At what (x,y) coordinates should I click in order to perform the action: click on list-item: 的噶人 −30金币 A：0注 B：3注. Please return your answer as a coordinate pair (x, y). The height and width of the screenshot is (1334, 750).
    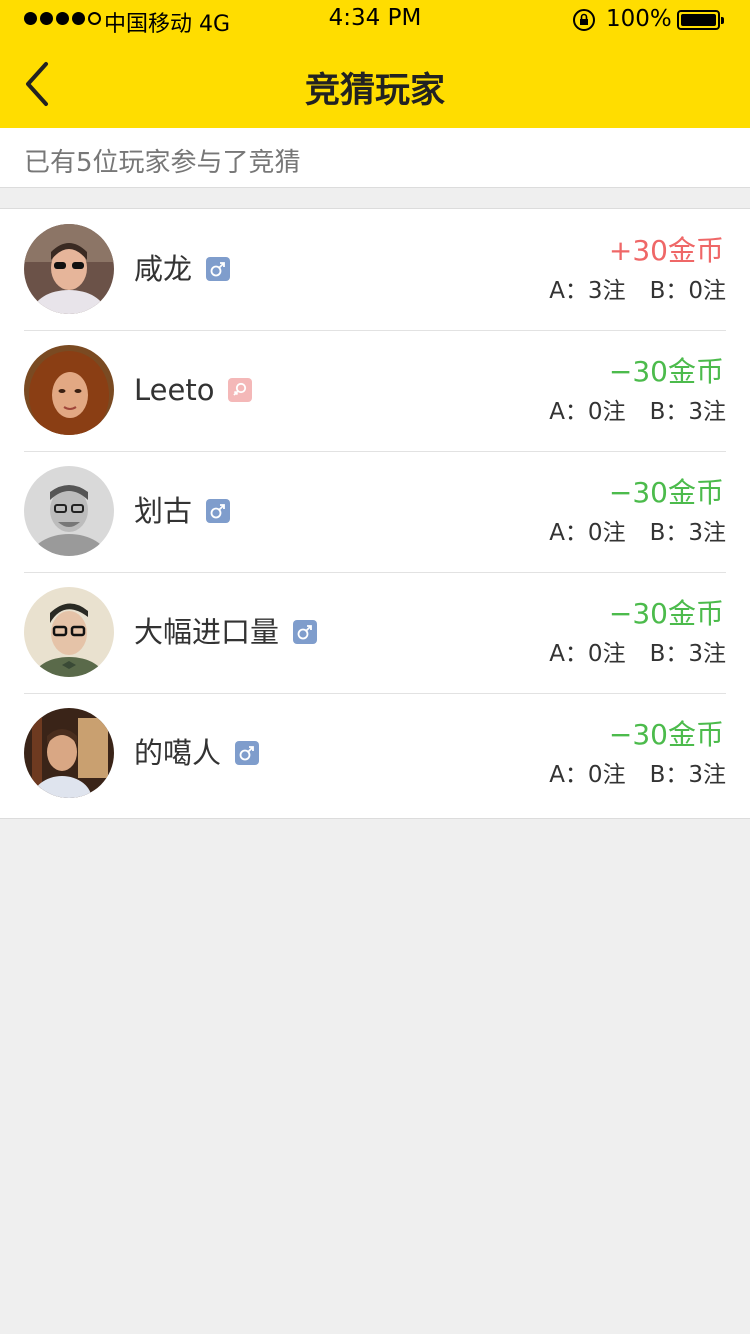
    Looking at the image, I should click on (375, 753).